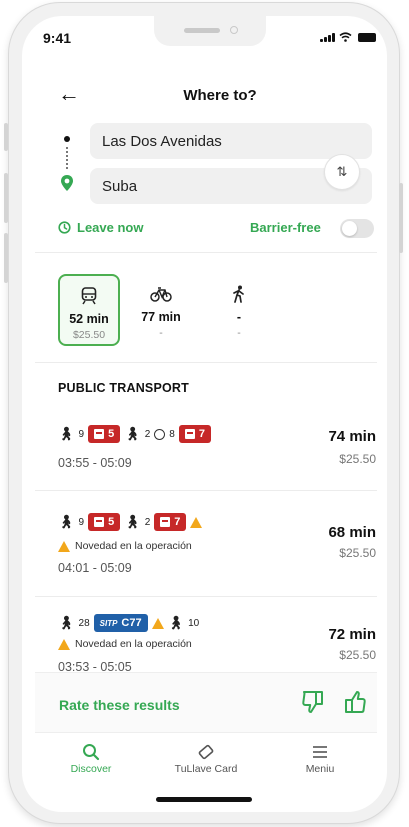 The image size is (409, 827). What do you see at coordinates (69, 94) in the screenshot?
I see `back-arrow-icon: ←` at bounding box center [69, 94].